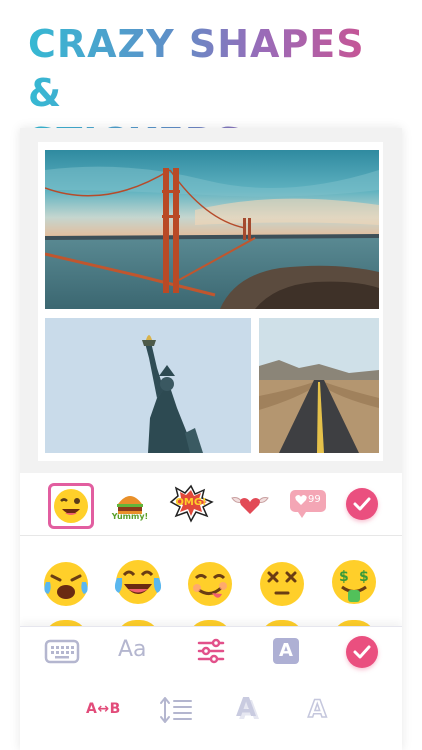 This screenshot has height=750, width=422. I want to click on font-button: Aa, so click(132, 649).